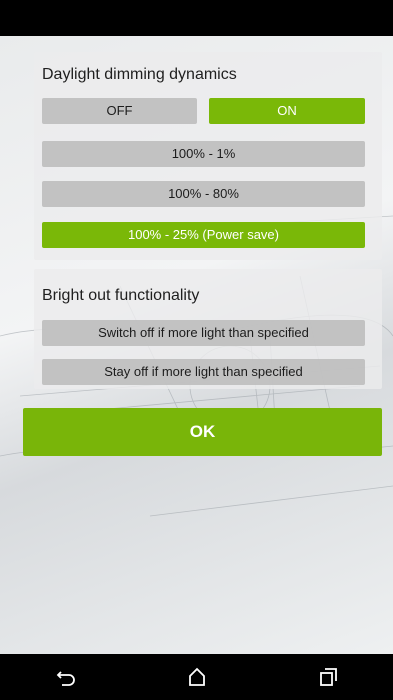 Image resolution: width=393 pixels, height=700 pixels. What do you see at coordinates (328, 677) in the screenshot?
I see `recents-icon` at bounding box center [328, 677].